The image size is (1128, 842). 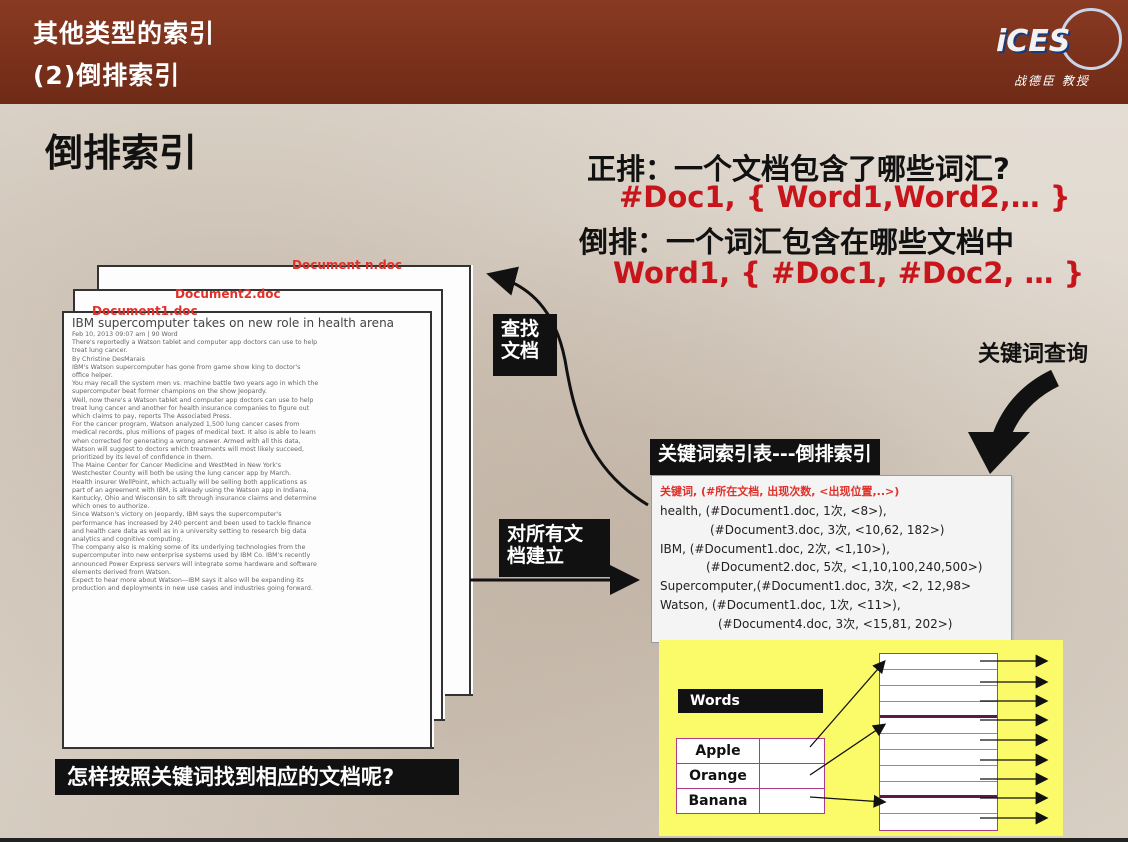 What do you see at coordinates (1014, 739) in the screenshot?
I see `posting-arrows` at bounding box center [1014, 739].